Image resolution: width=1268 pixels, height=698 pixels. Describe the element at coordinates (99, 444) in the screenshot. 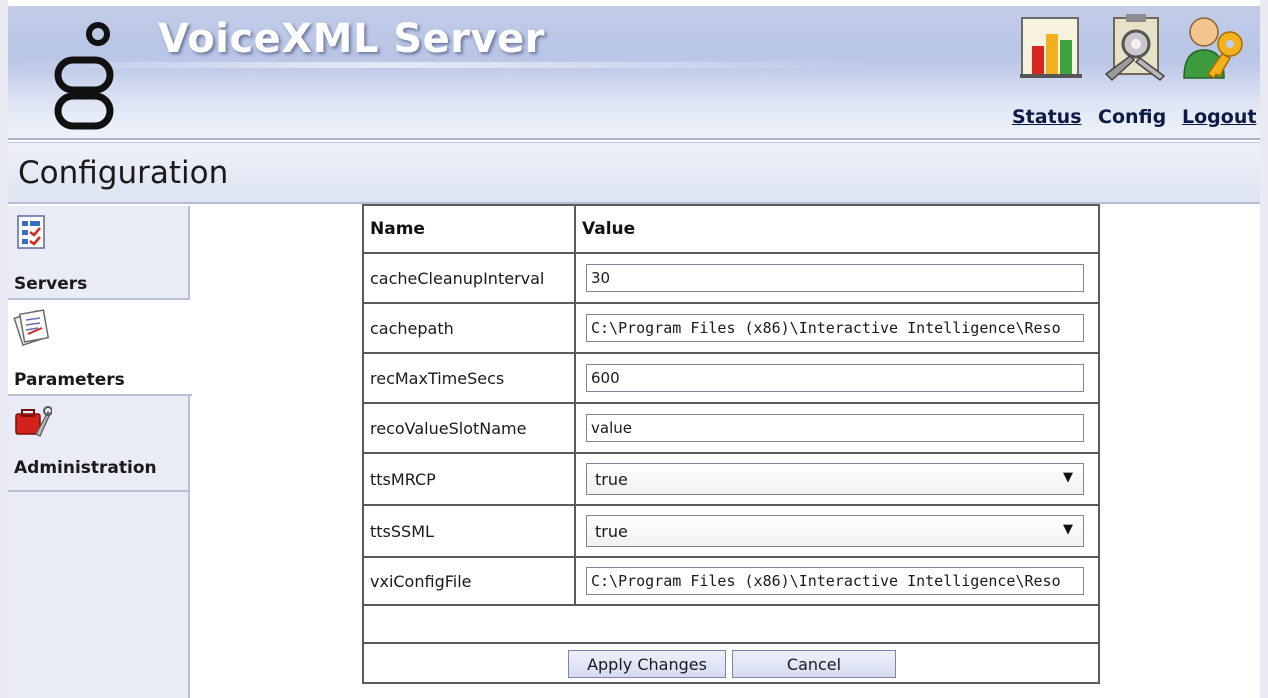

I see `sidebar-item-administration: Administration` at that location.